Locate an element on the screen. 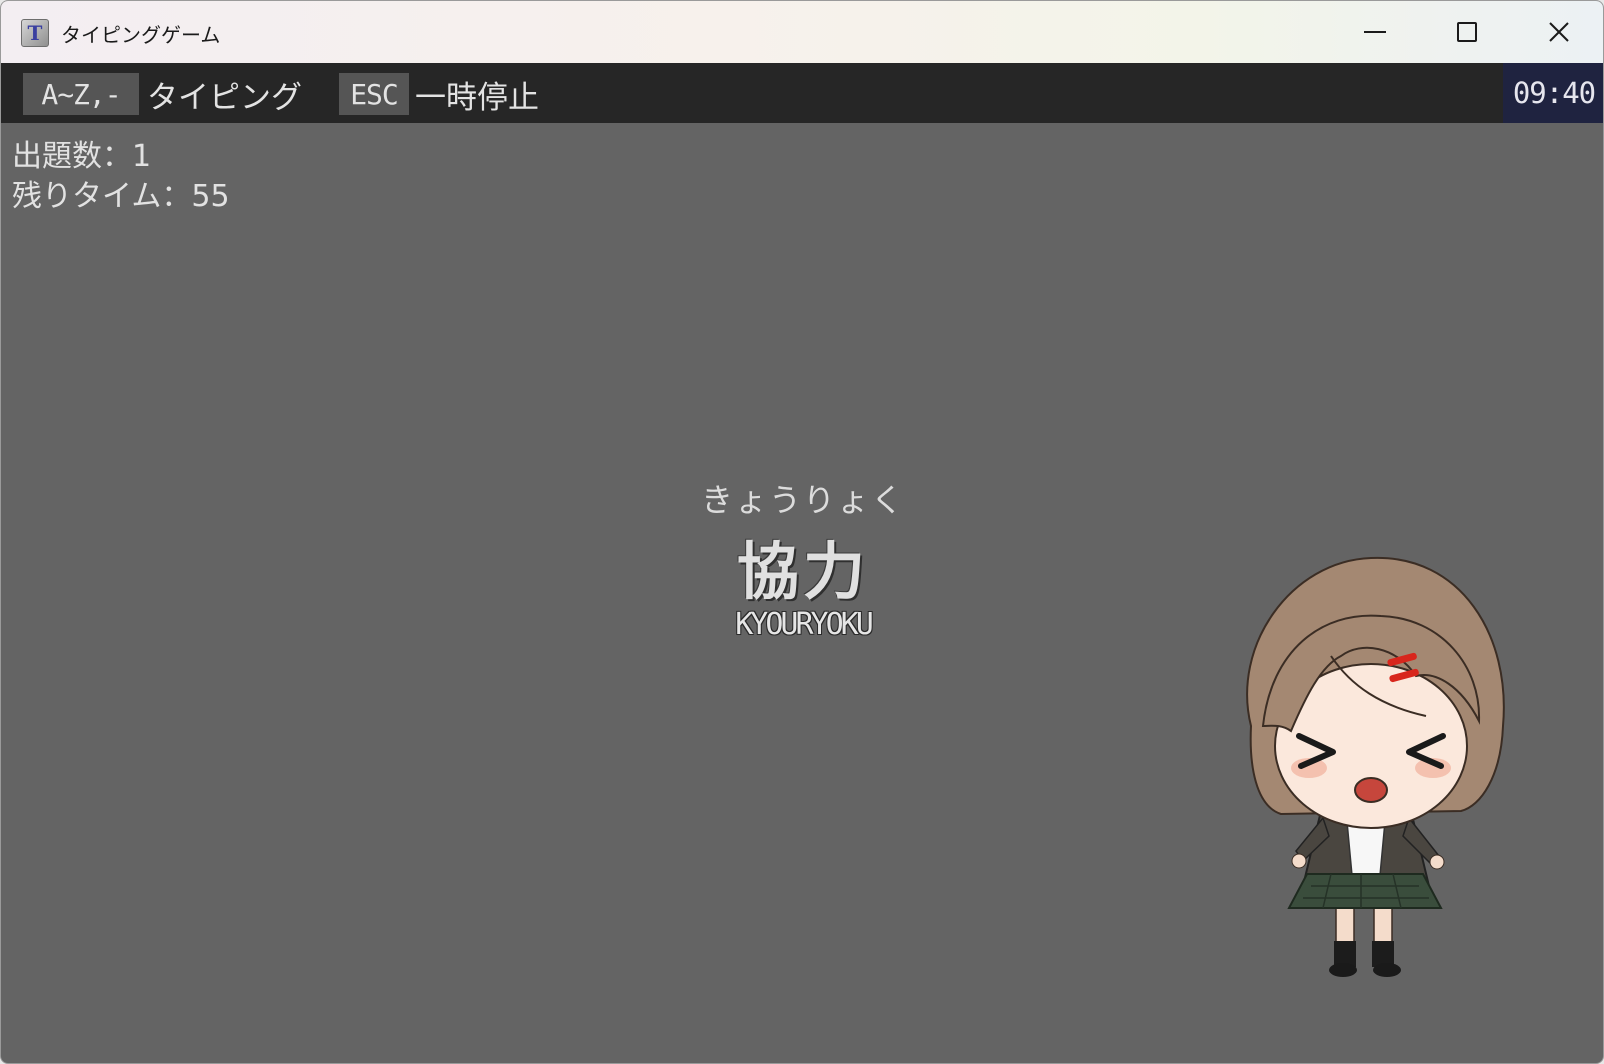  app-icon-letter: T is located at coordinates (35, 33).